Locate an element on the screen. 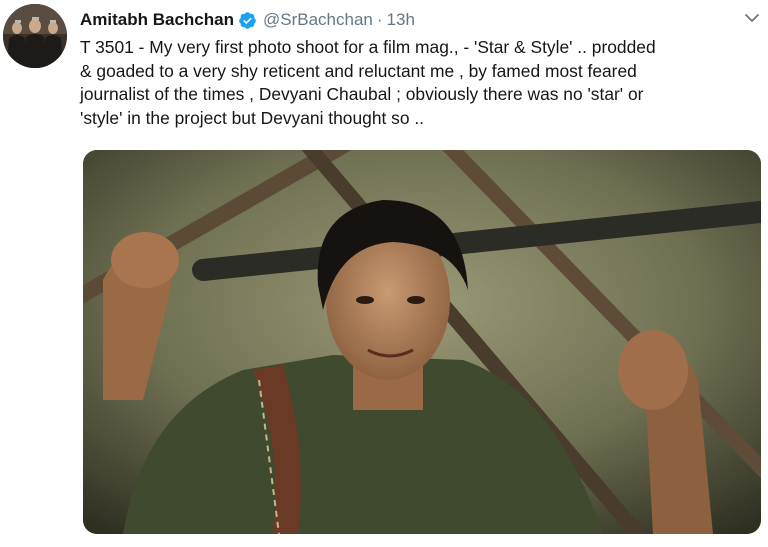  verified-badge-icon is located at coordinates (247, 20).